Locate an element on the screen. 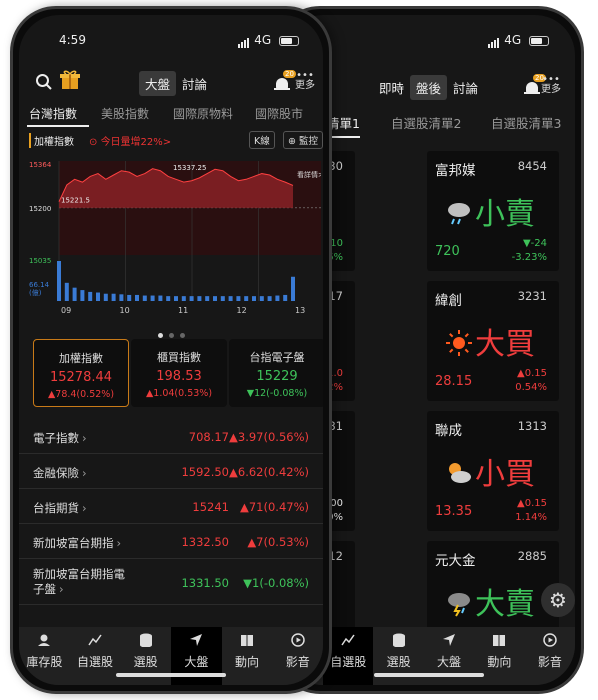 Image resolution: width=598 pixels, height=700 pixels. stock-card: 聯成 1313 小買 13.35 ▲0.15 1.14% is located at coordinates (493, 471).